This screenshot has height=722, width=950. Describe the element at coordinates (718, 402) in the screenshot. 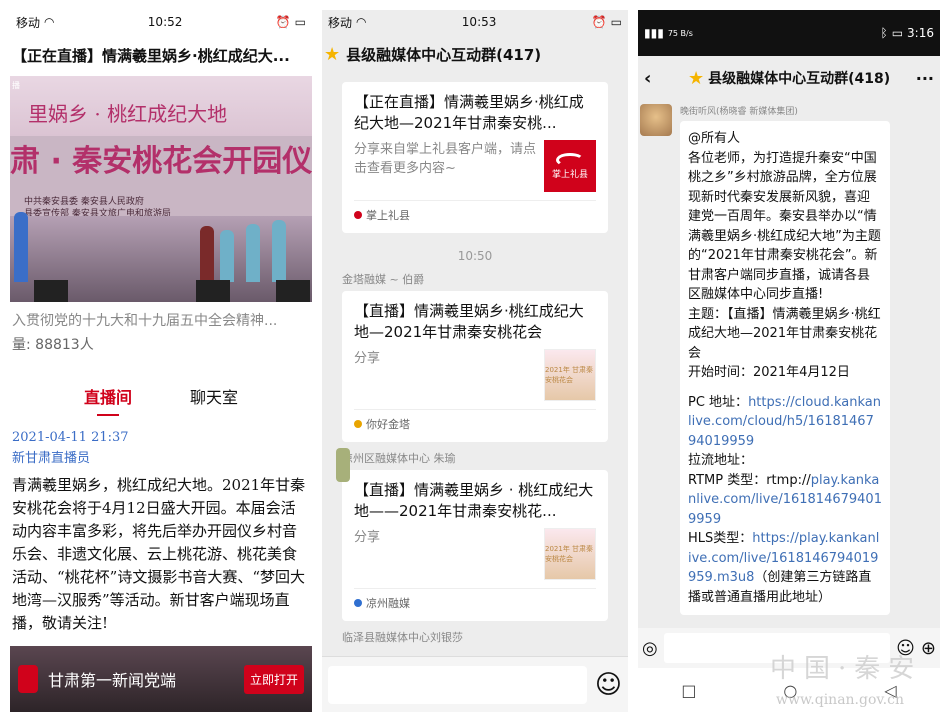

I see `pc-label: PC 地址：` at that location.